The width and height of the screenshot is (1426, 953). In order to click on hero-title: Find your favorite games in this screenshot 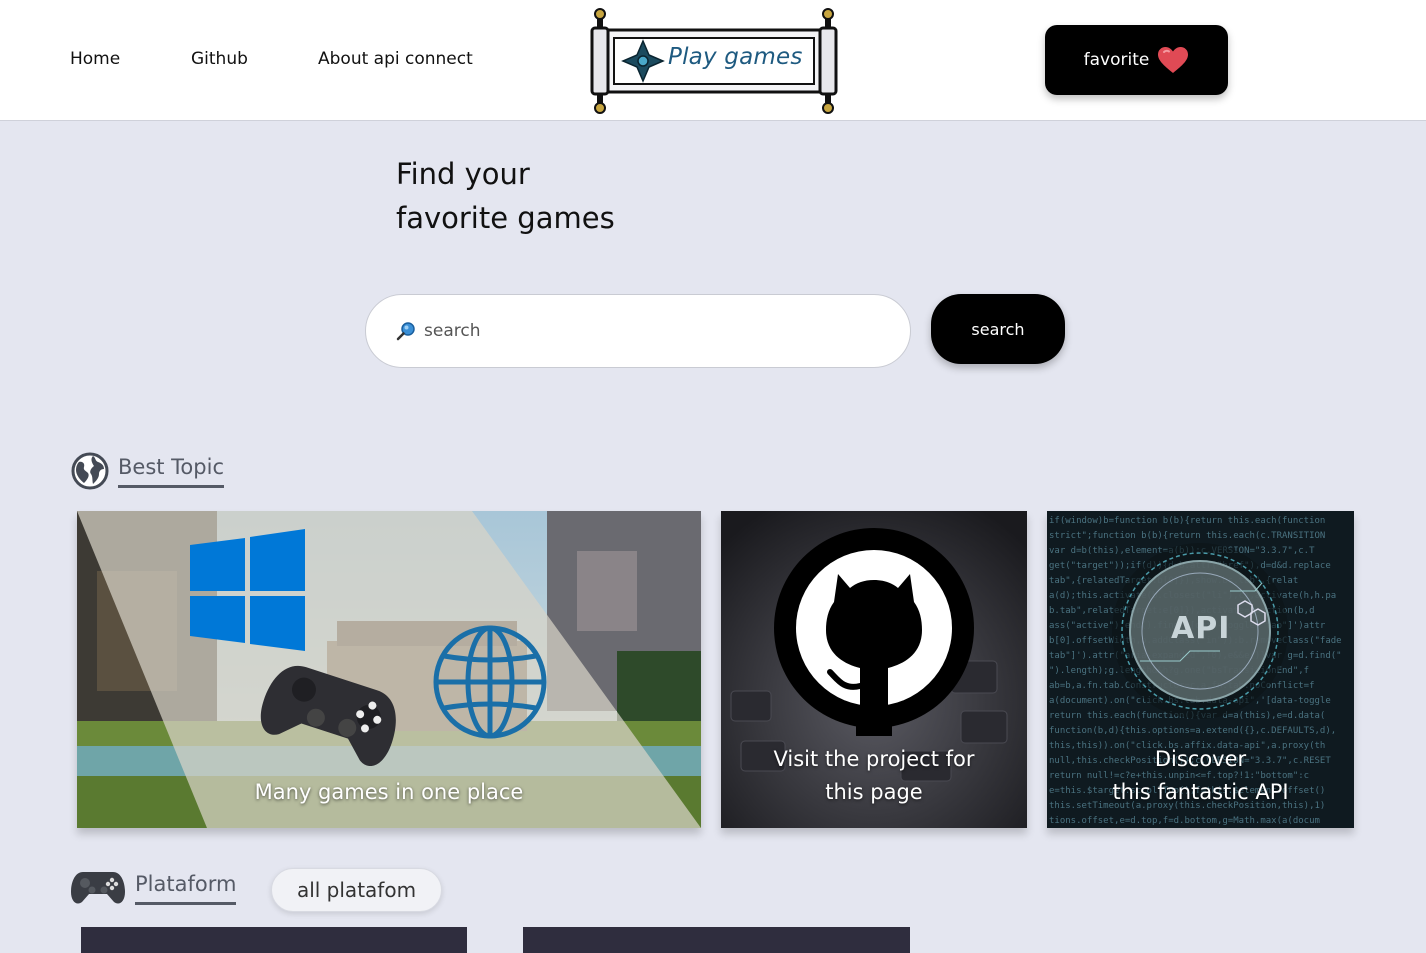, I will do `click(505, 196)`.